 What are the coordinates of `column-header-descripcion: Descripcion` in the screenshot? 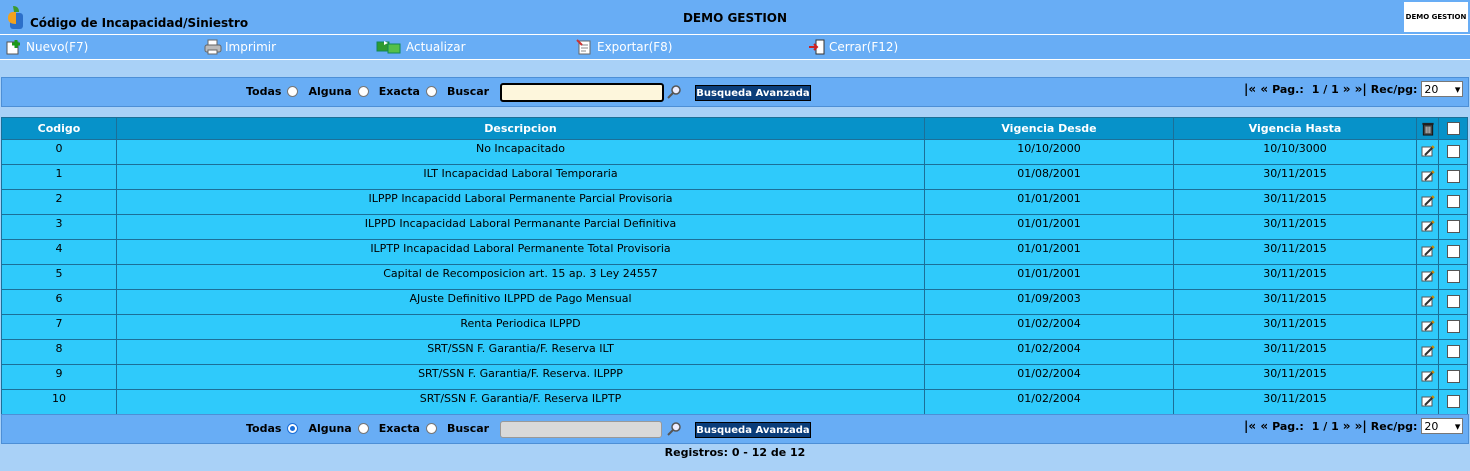 It's located at (520, 128).